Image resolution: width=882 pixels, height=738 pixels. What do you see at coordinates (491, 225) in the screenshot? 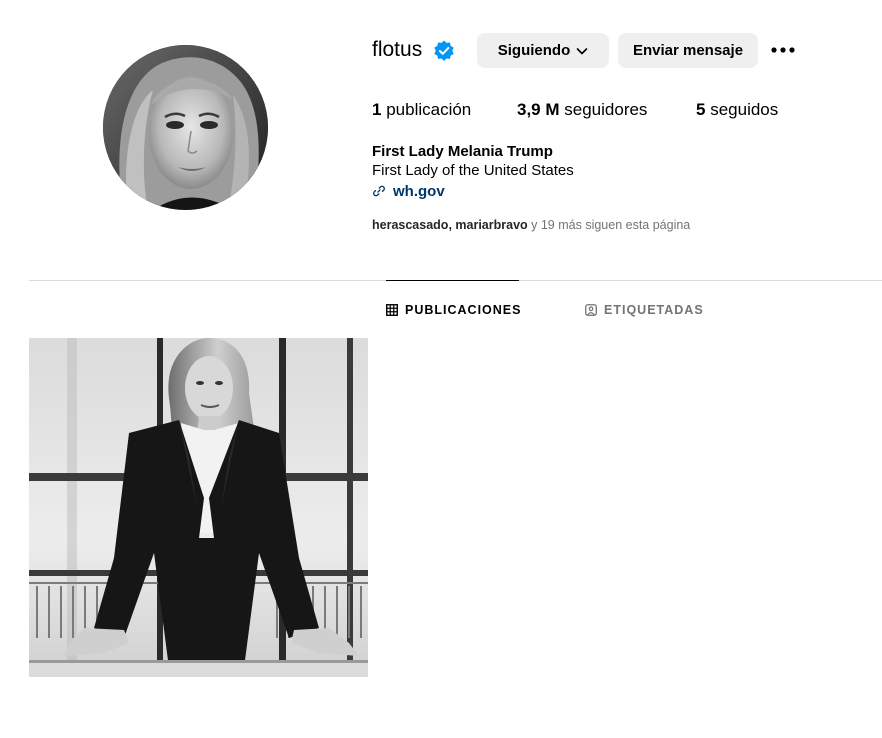
I see `followed-by-user-2: mariarbravo` at bounding box center [491, 225].